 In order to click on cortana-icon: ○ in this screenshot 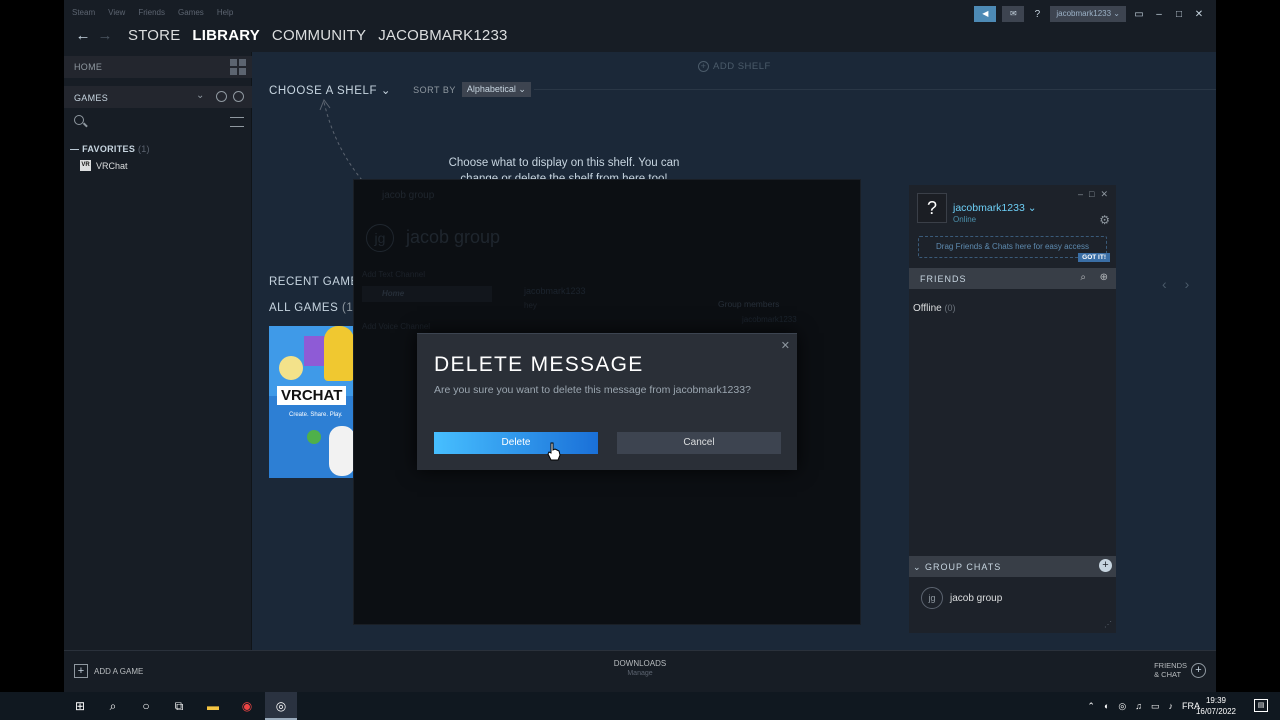, I will do `click(146, 706)`.